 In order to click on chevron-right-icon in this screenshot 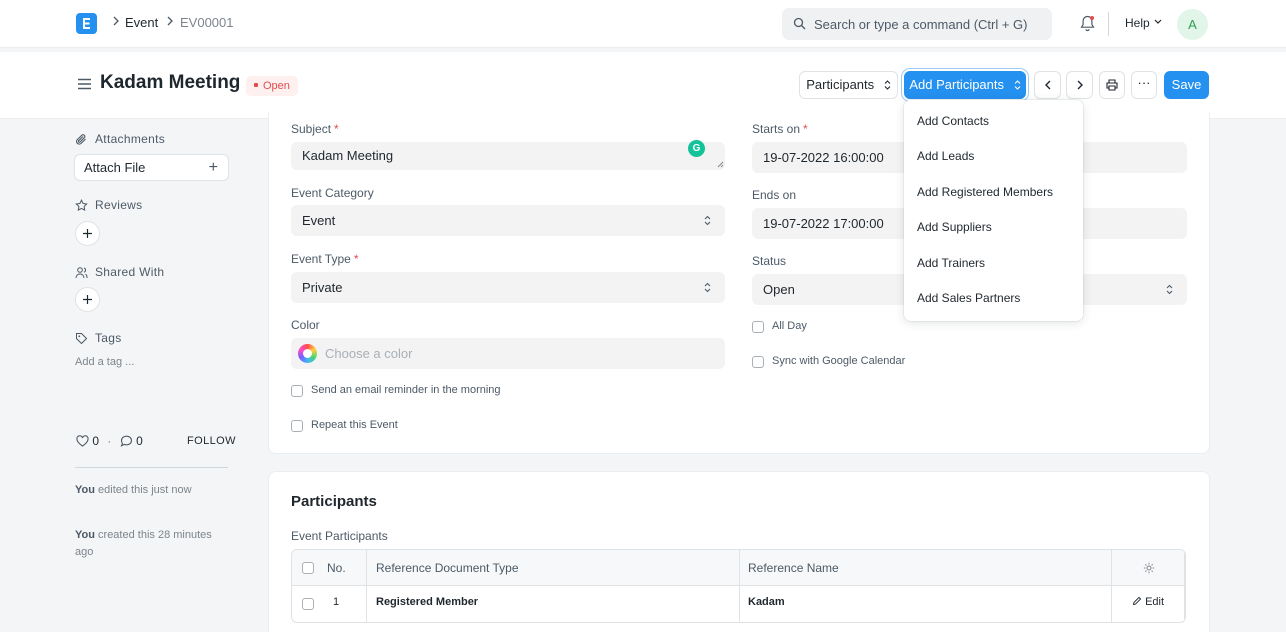, I will do `click(1080, 85)`.